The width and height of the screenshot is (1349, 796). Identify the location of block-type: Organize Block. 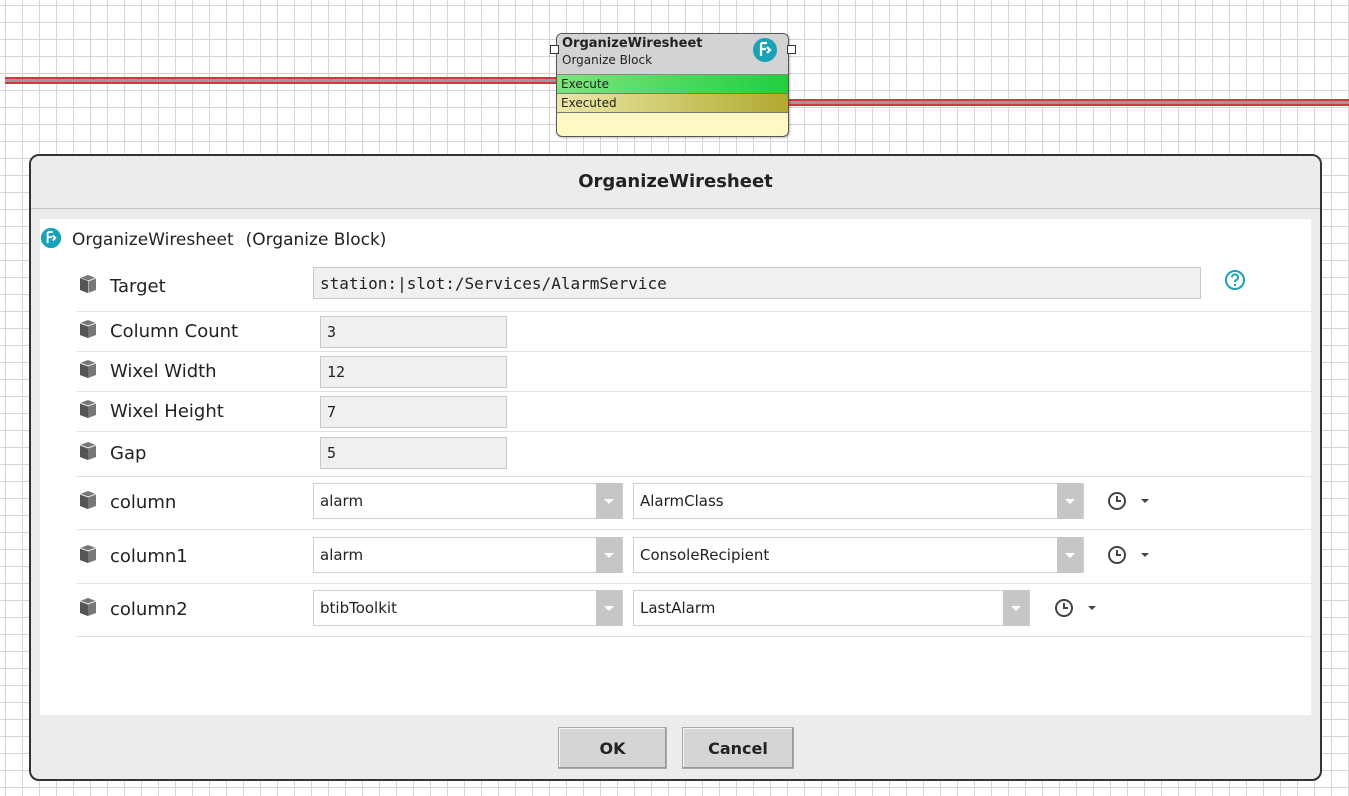
(607, 60).